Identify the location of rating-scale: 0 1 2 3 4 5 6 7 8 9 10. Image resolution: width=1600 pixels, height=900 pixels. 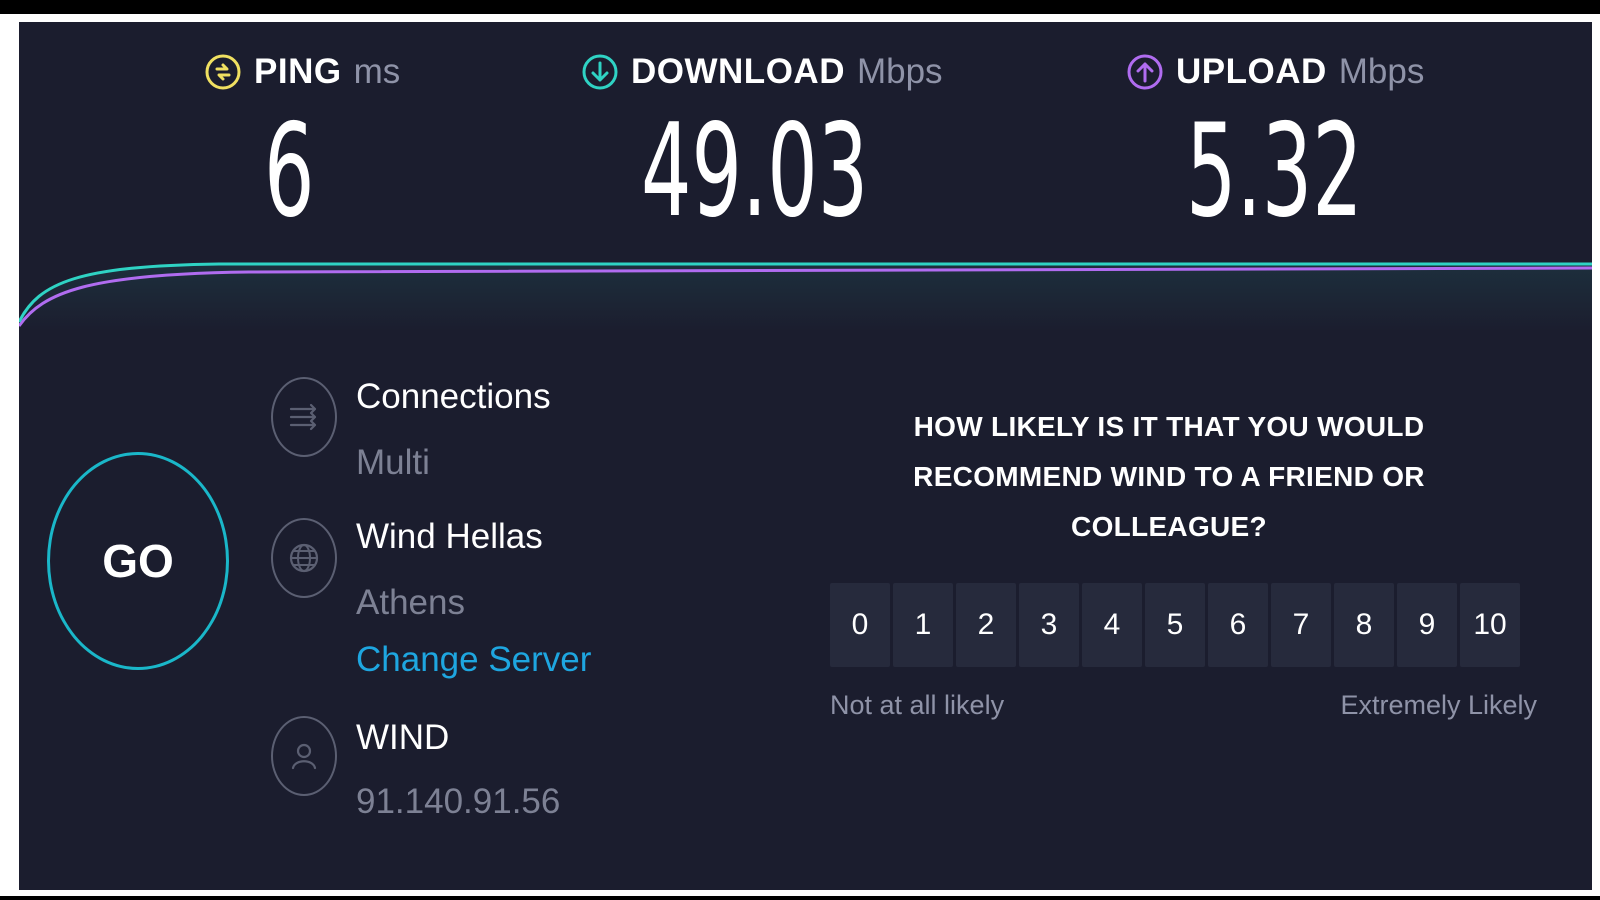
(1175, 625).